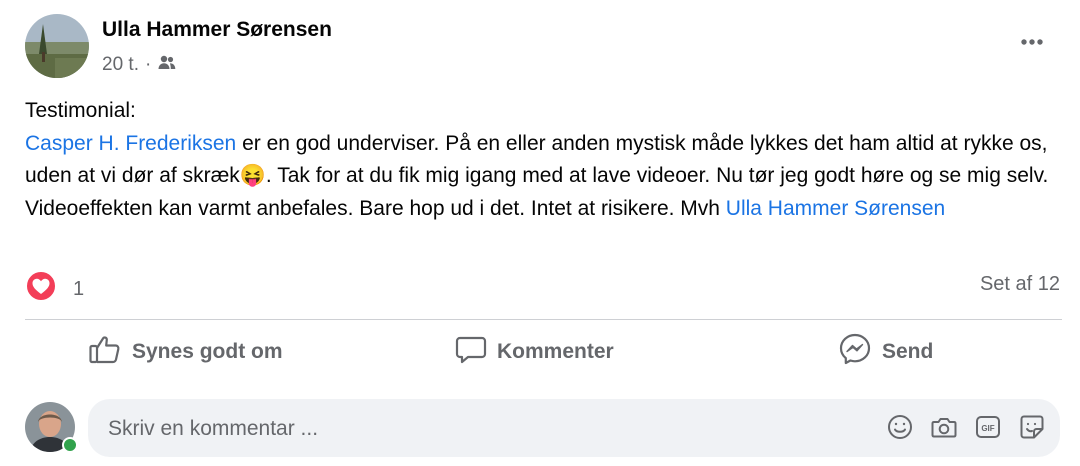  What do you see at coordinates (908, 351) in the screenshot?
I see `send-label: Send` at bounding box center [908, 351].